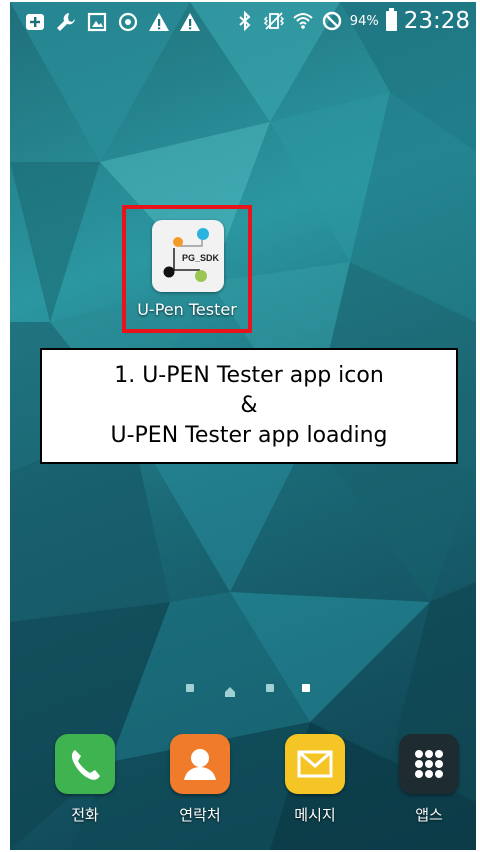 This screenshot has height=852, width=480. What do you see at coordinates (251, 689) in the screenshot?
I see `page-indicator` at bounding box center [251, 689].